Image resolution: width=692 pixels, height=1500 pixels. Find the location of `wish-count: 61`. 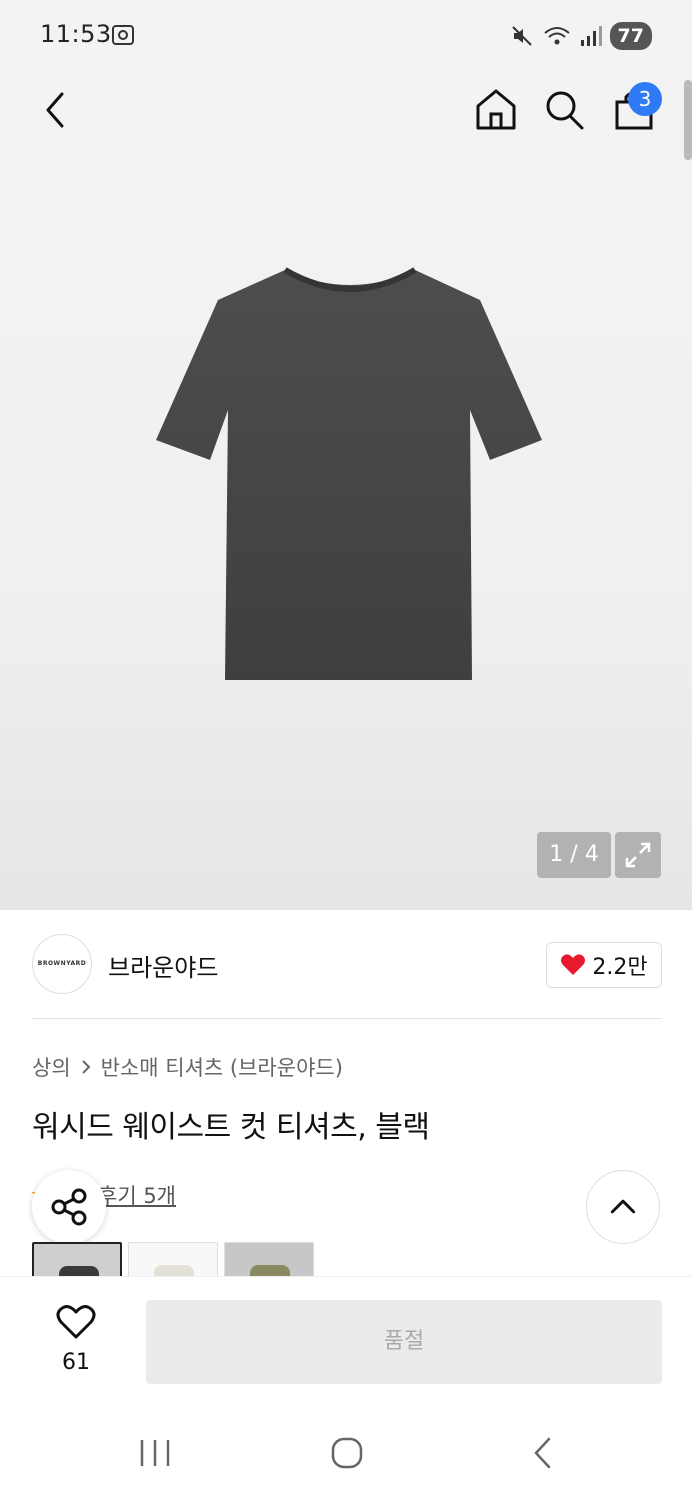

wish-count: 61 is located at coordinates (76, 1362).